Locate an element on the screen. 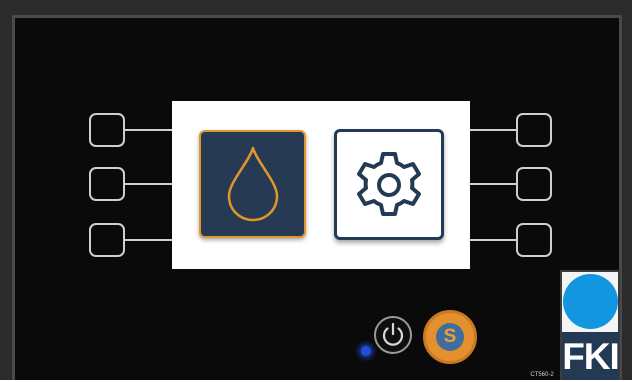  gear-icon is located at coordinates (389, 183).